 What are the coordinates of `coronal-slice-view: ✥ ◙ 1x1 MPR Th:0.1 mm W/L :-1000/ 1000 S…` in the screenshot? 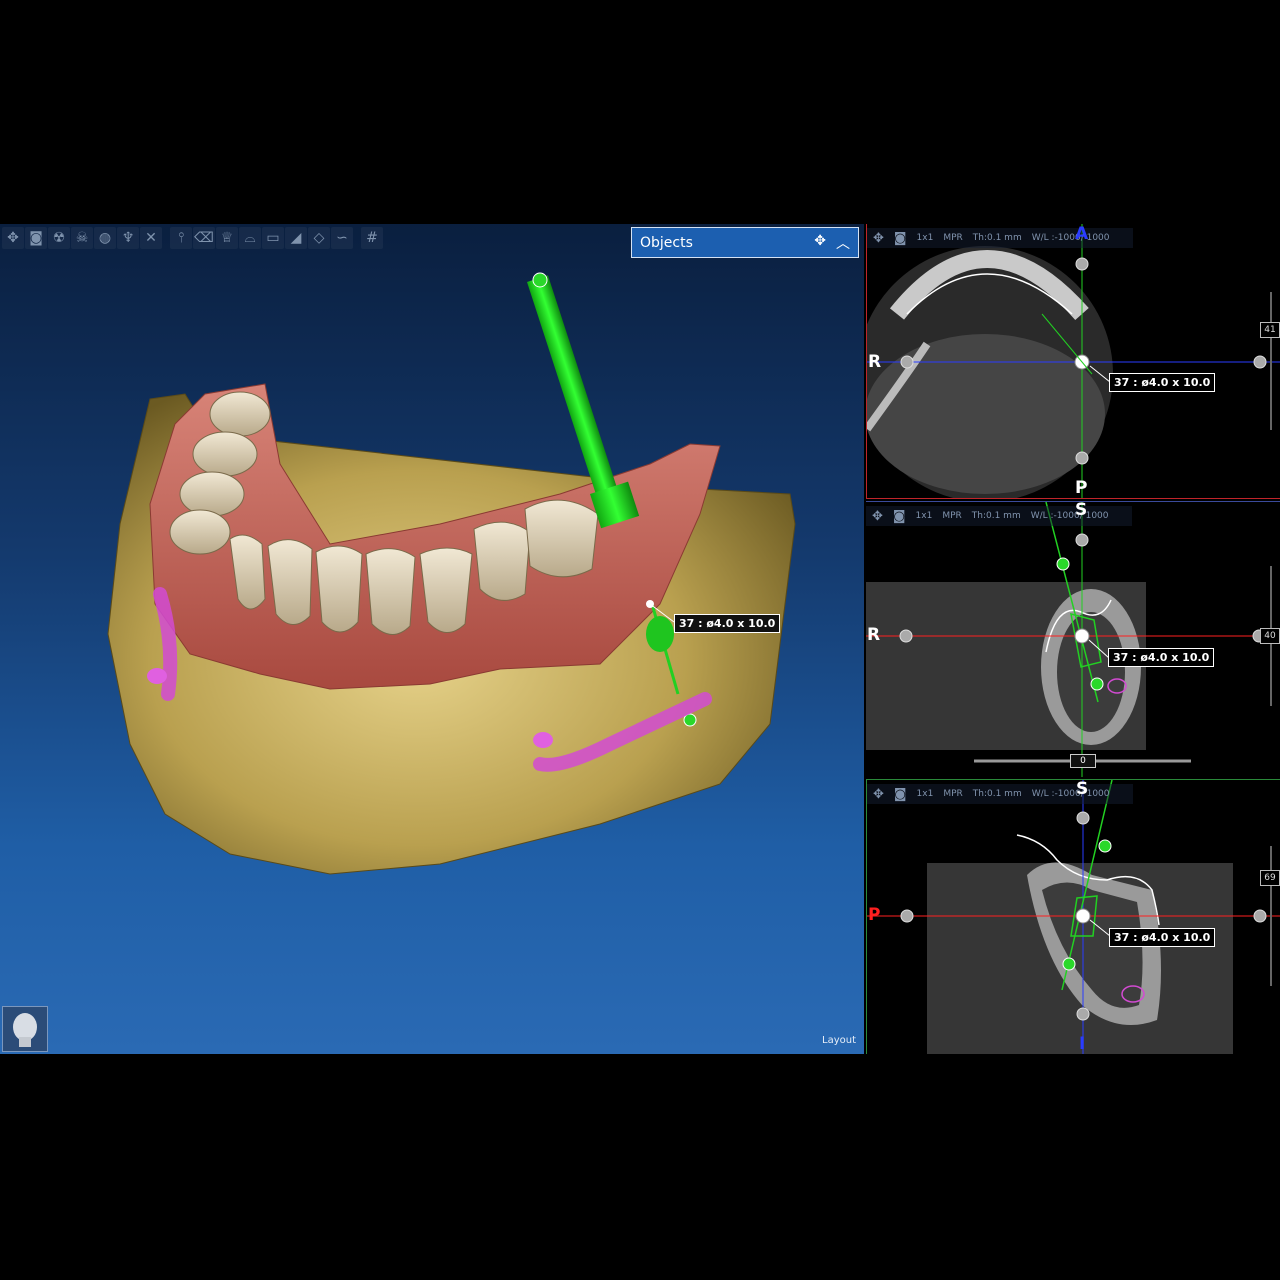 It's located at (1073, 639).